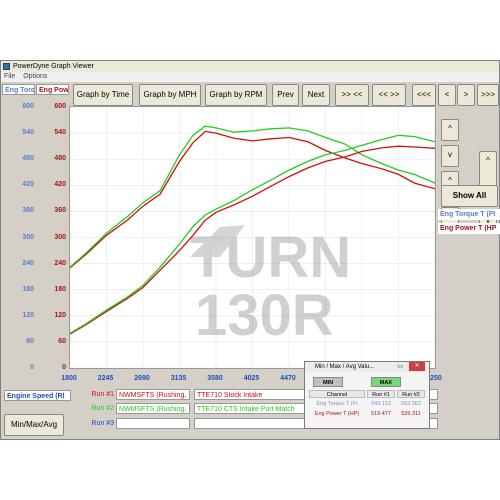  I want to click on first-button: <<<, so click(424, 95).